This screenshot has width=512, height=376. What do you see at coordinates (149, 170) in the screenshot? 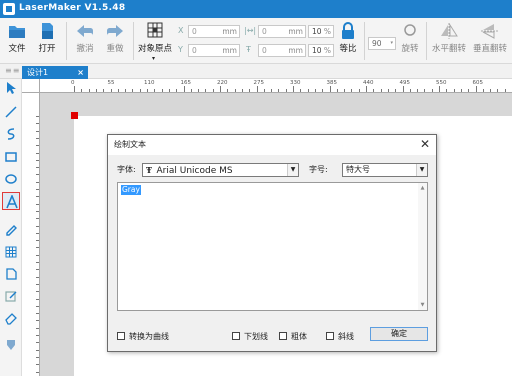
I see `truetype-font-icon: Ŧ` at bounding box center [149, 170].